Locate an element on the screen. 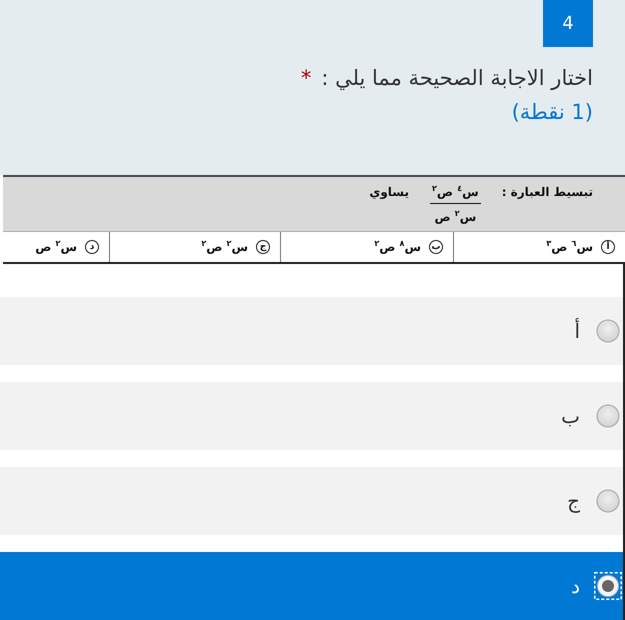  circled-letter: ج is located at coordinates (263, 247).